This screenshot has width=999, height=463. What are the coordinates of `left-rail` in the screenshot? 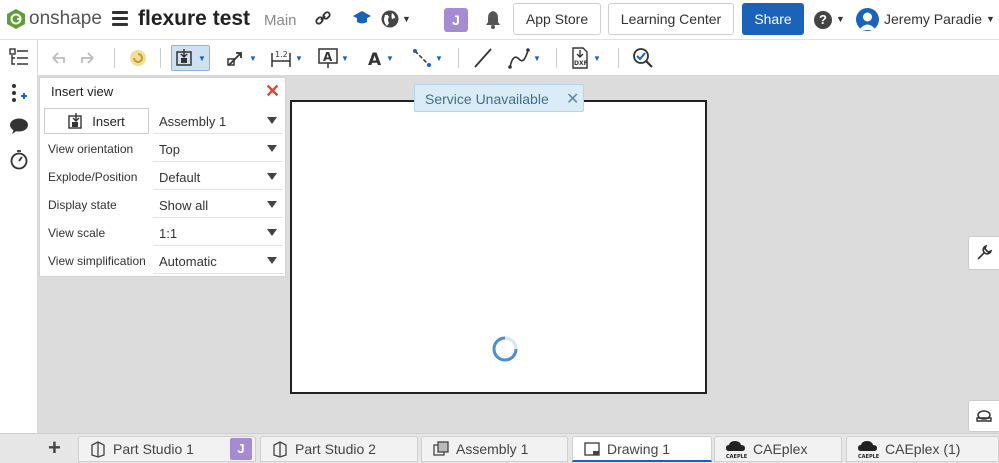 It's located at (19, 251).